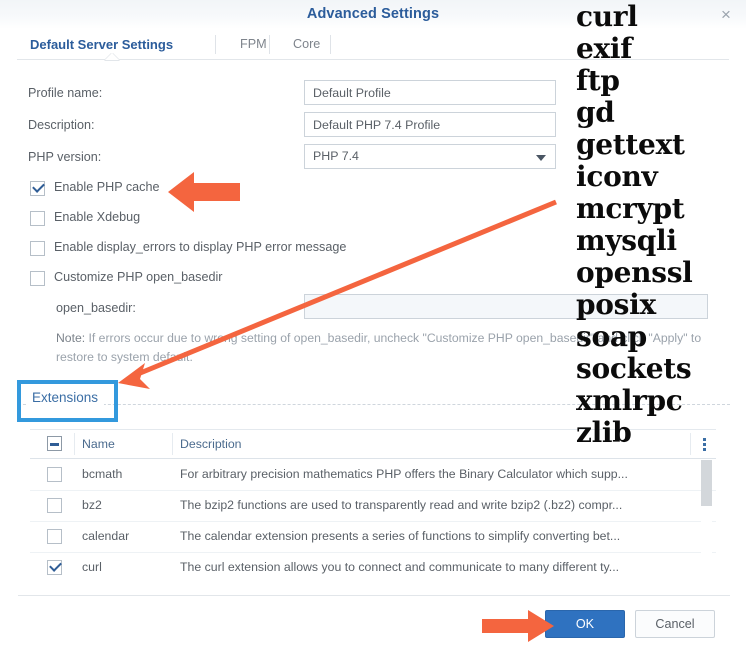  Describe the element at coordinates (92, 567) in the screenshot. I see `row-name: curl` at that location.